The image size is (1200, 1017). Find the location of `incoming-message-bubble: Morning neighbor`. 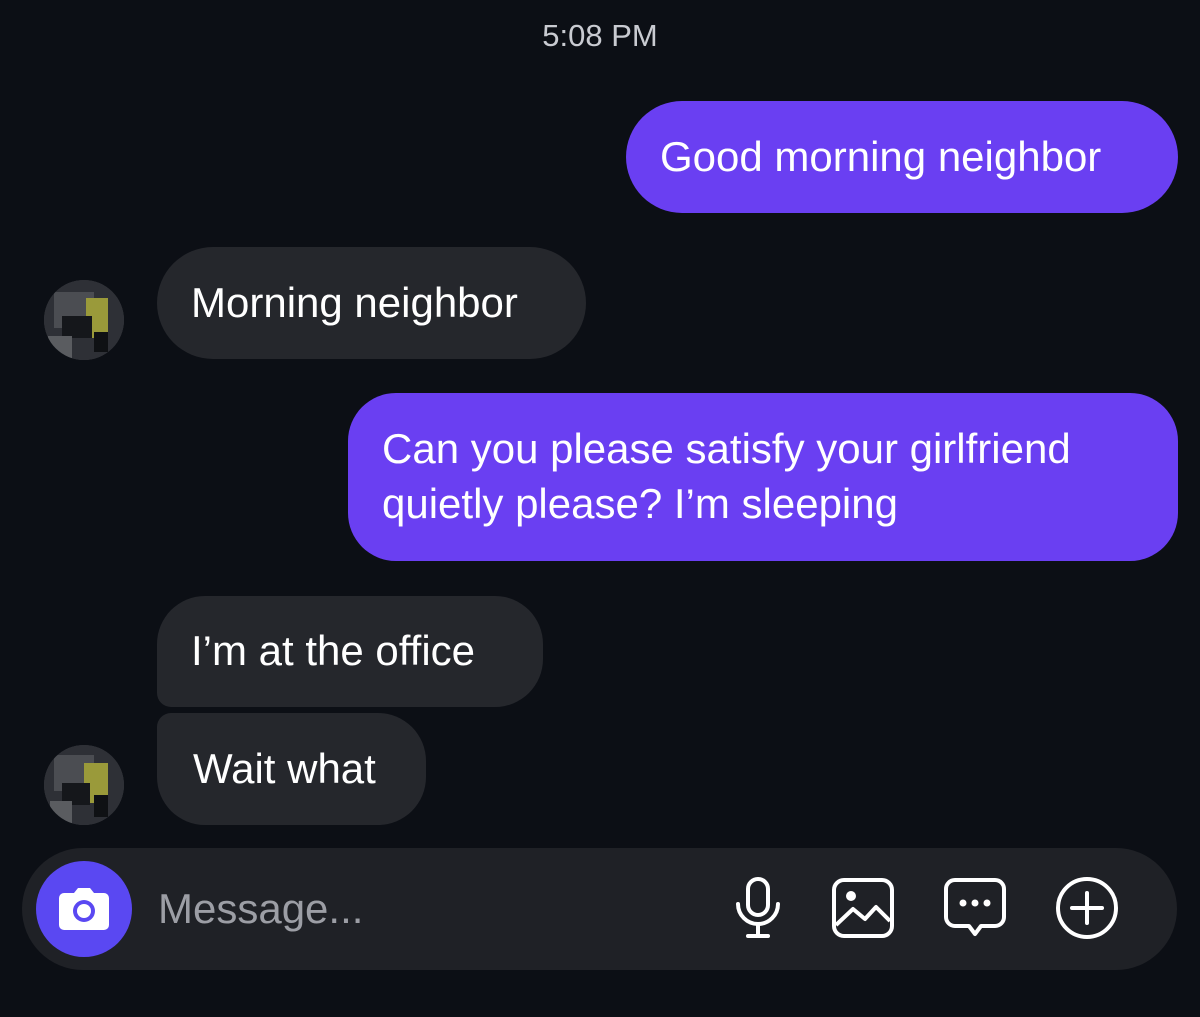

incoming-message-bubble: Morning neighbor is located at coordinates (371, 303).